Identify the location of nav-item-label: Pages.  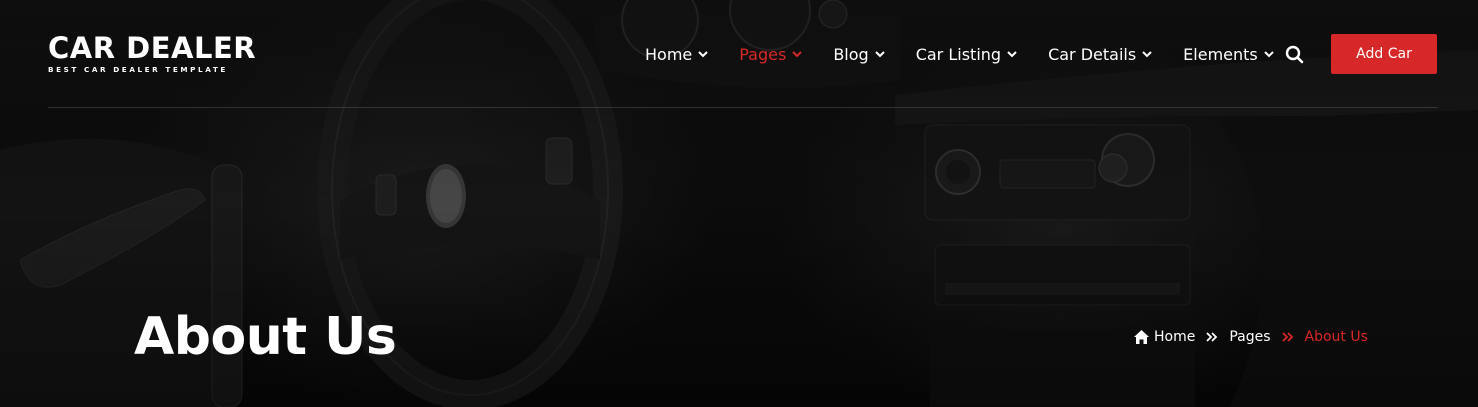
(763, 54).